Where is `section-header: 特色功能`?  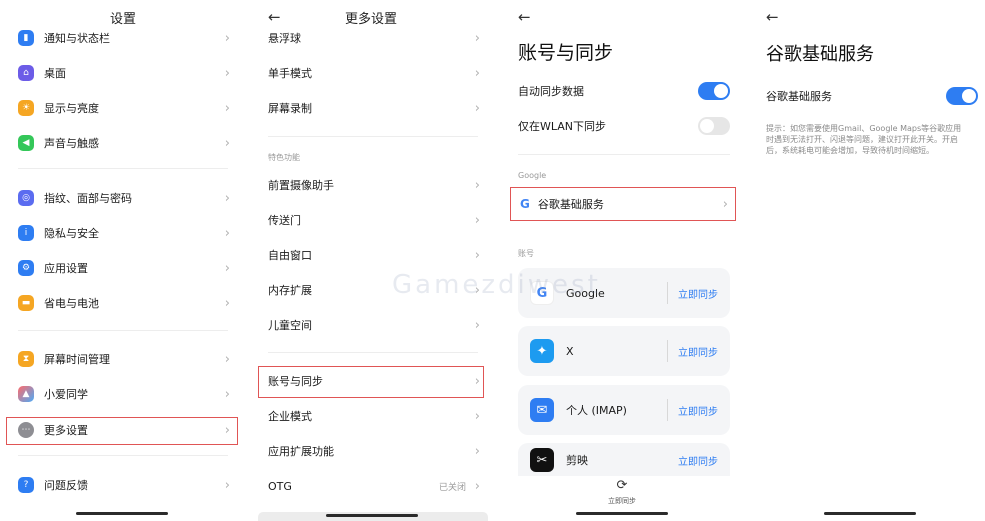
section-header: 特色功能 is located at coordinates (284, 157).